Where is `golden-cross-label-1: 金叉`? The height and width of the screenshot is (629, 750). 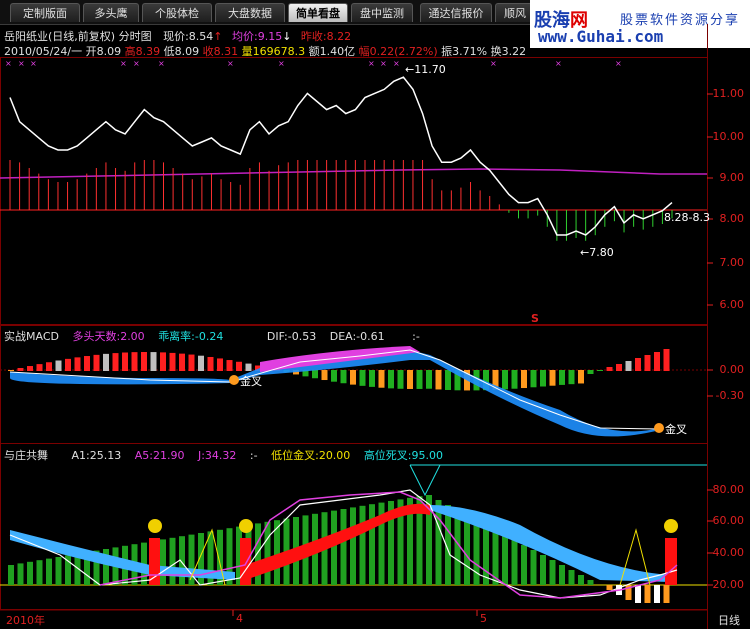 golden-cross-label-1: 金叉 is located at coordinates (251, 381).